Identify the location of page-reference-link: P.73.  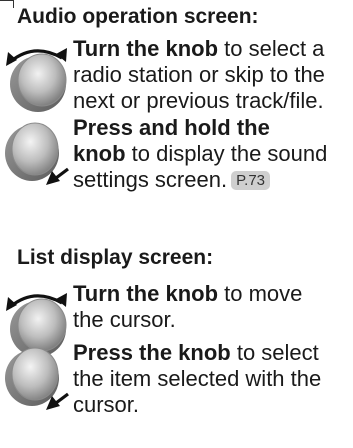
(251, 180).